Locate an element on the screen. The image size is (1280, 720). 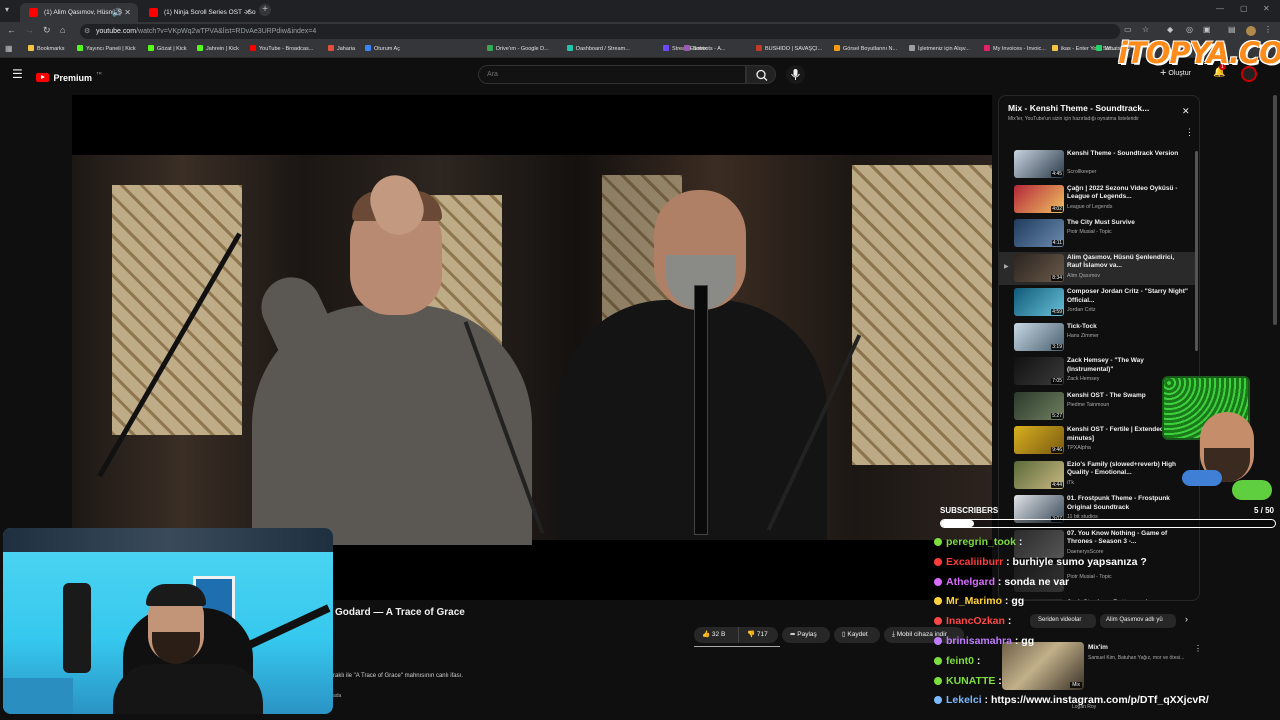
search-icon is located at coordinates (762, 75).